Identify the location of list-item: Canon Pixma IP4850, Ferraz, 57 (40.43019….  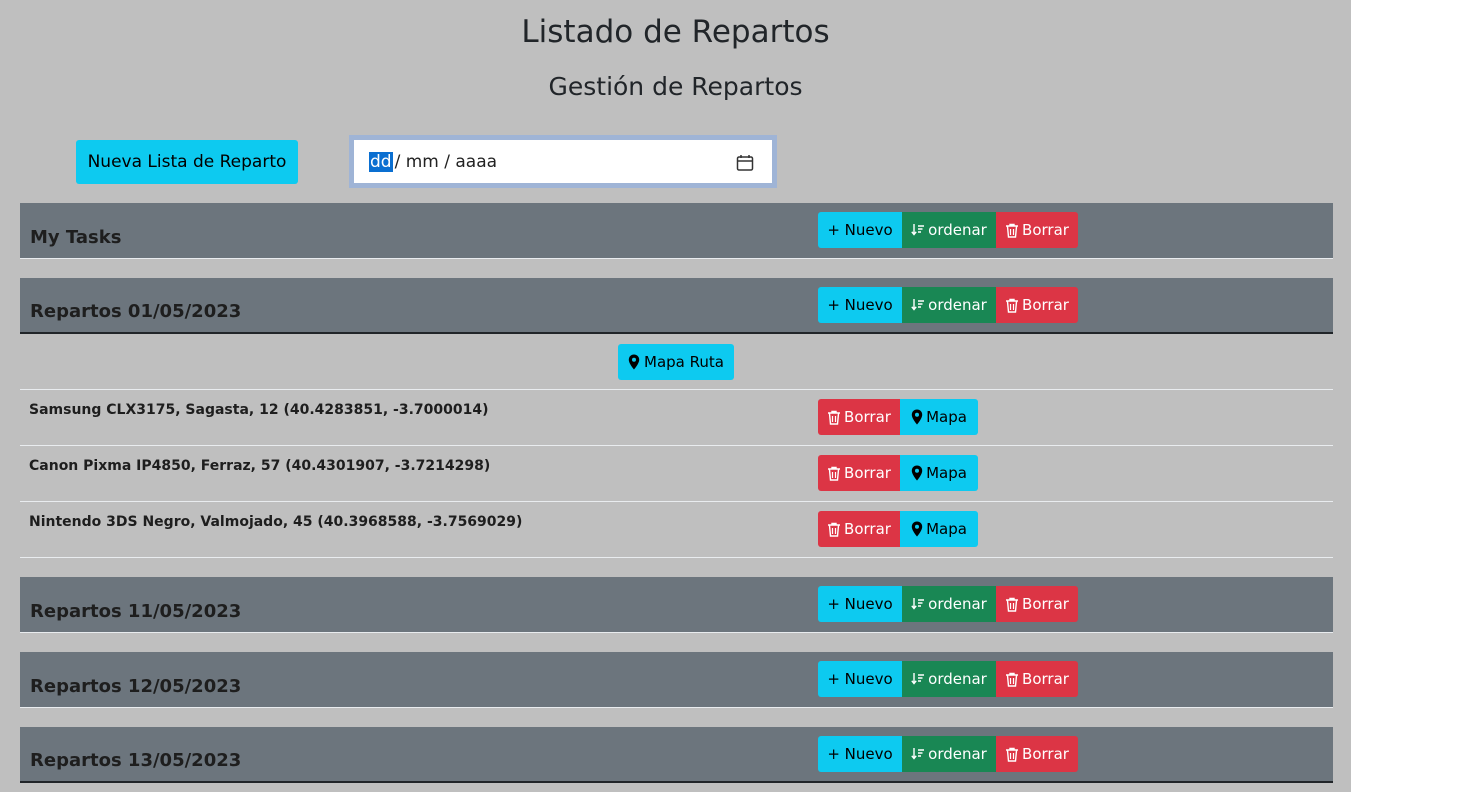
(676, 474).